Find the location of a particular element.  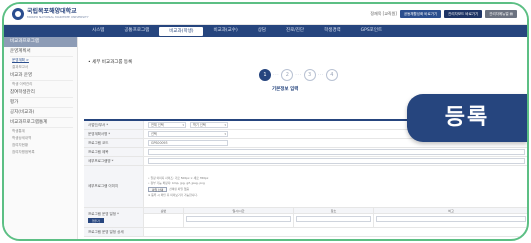

table-header: 장소 is located at coordinates (334, 210).